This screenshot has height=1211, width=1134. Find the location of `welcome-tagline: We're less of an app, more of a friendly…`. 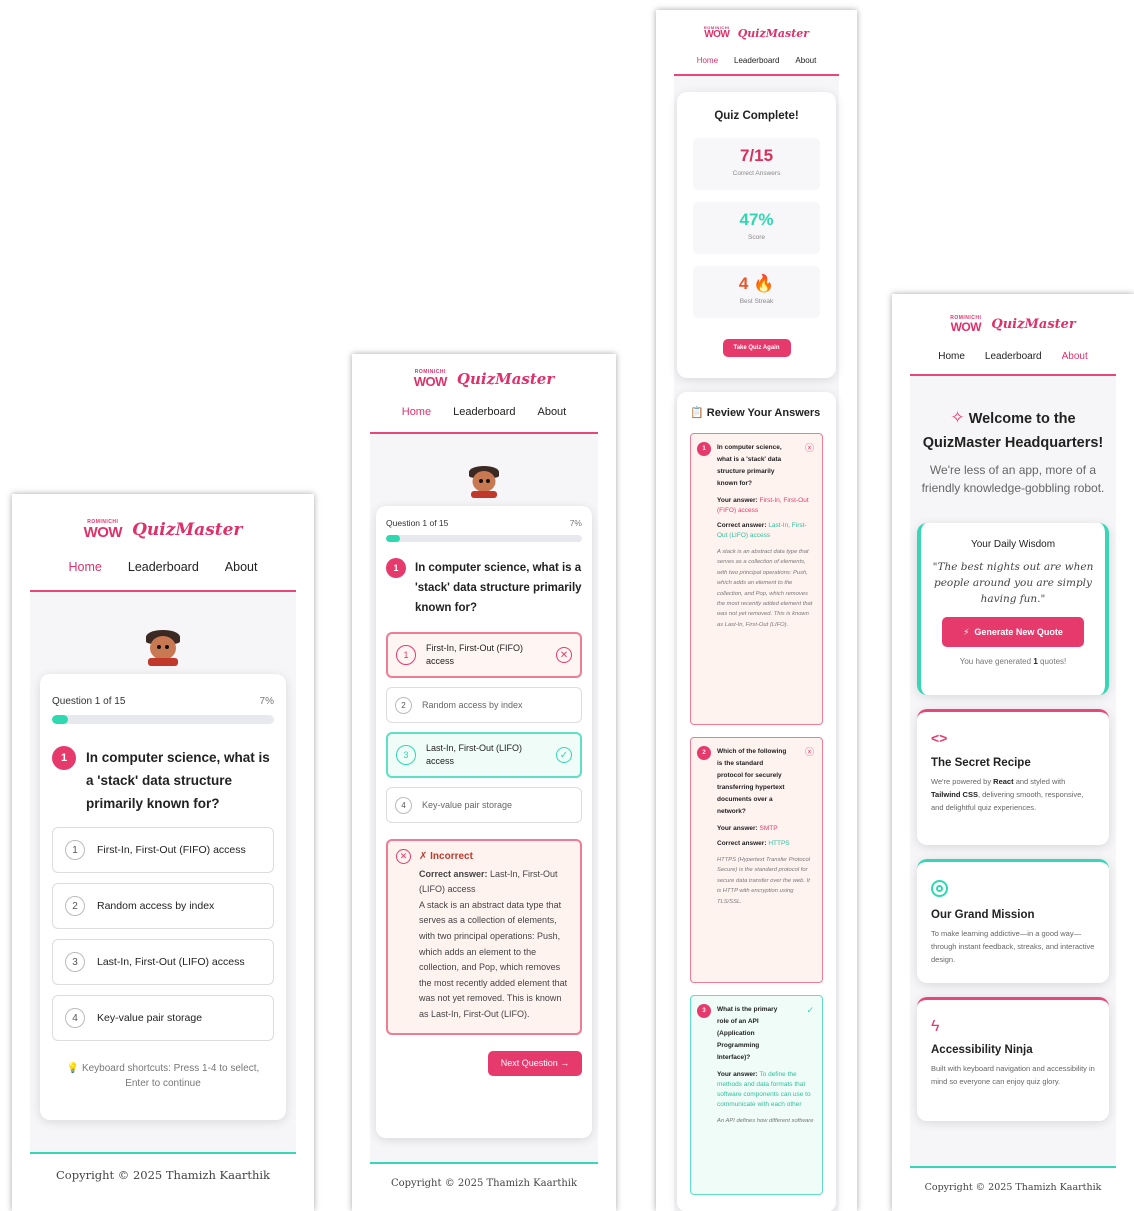

welcome-tagline: We're less of an app, more of a friendly… is located at coordinates (1013, 479).